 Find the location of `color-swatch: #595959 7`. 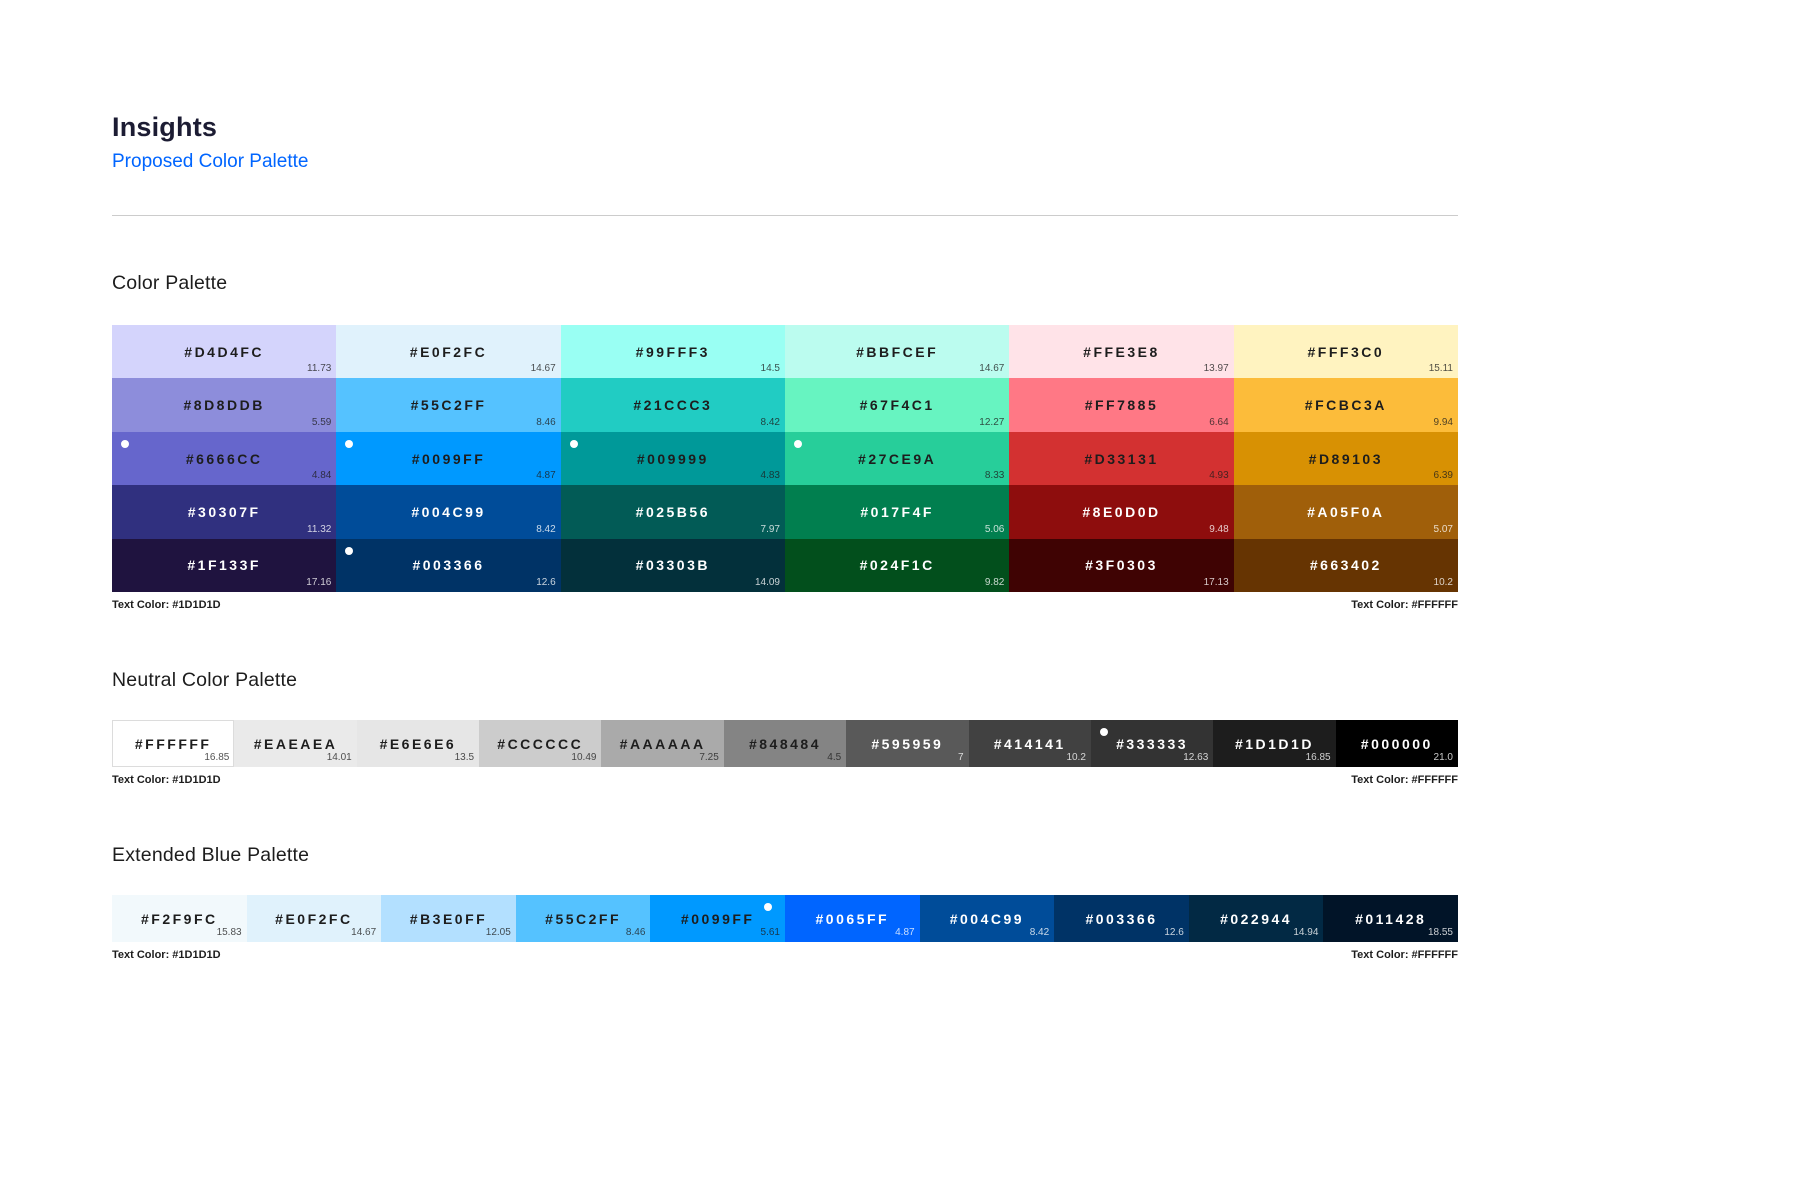

color-swatch: #595959 7 is located at coordinates (907, 743).